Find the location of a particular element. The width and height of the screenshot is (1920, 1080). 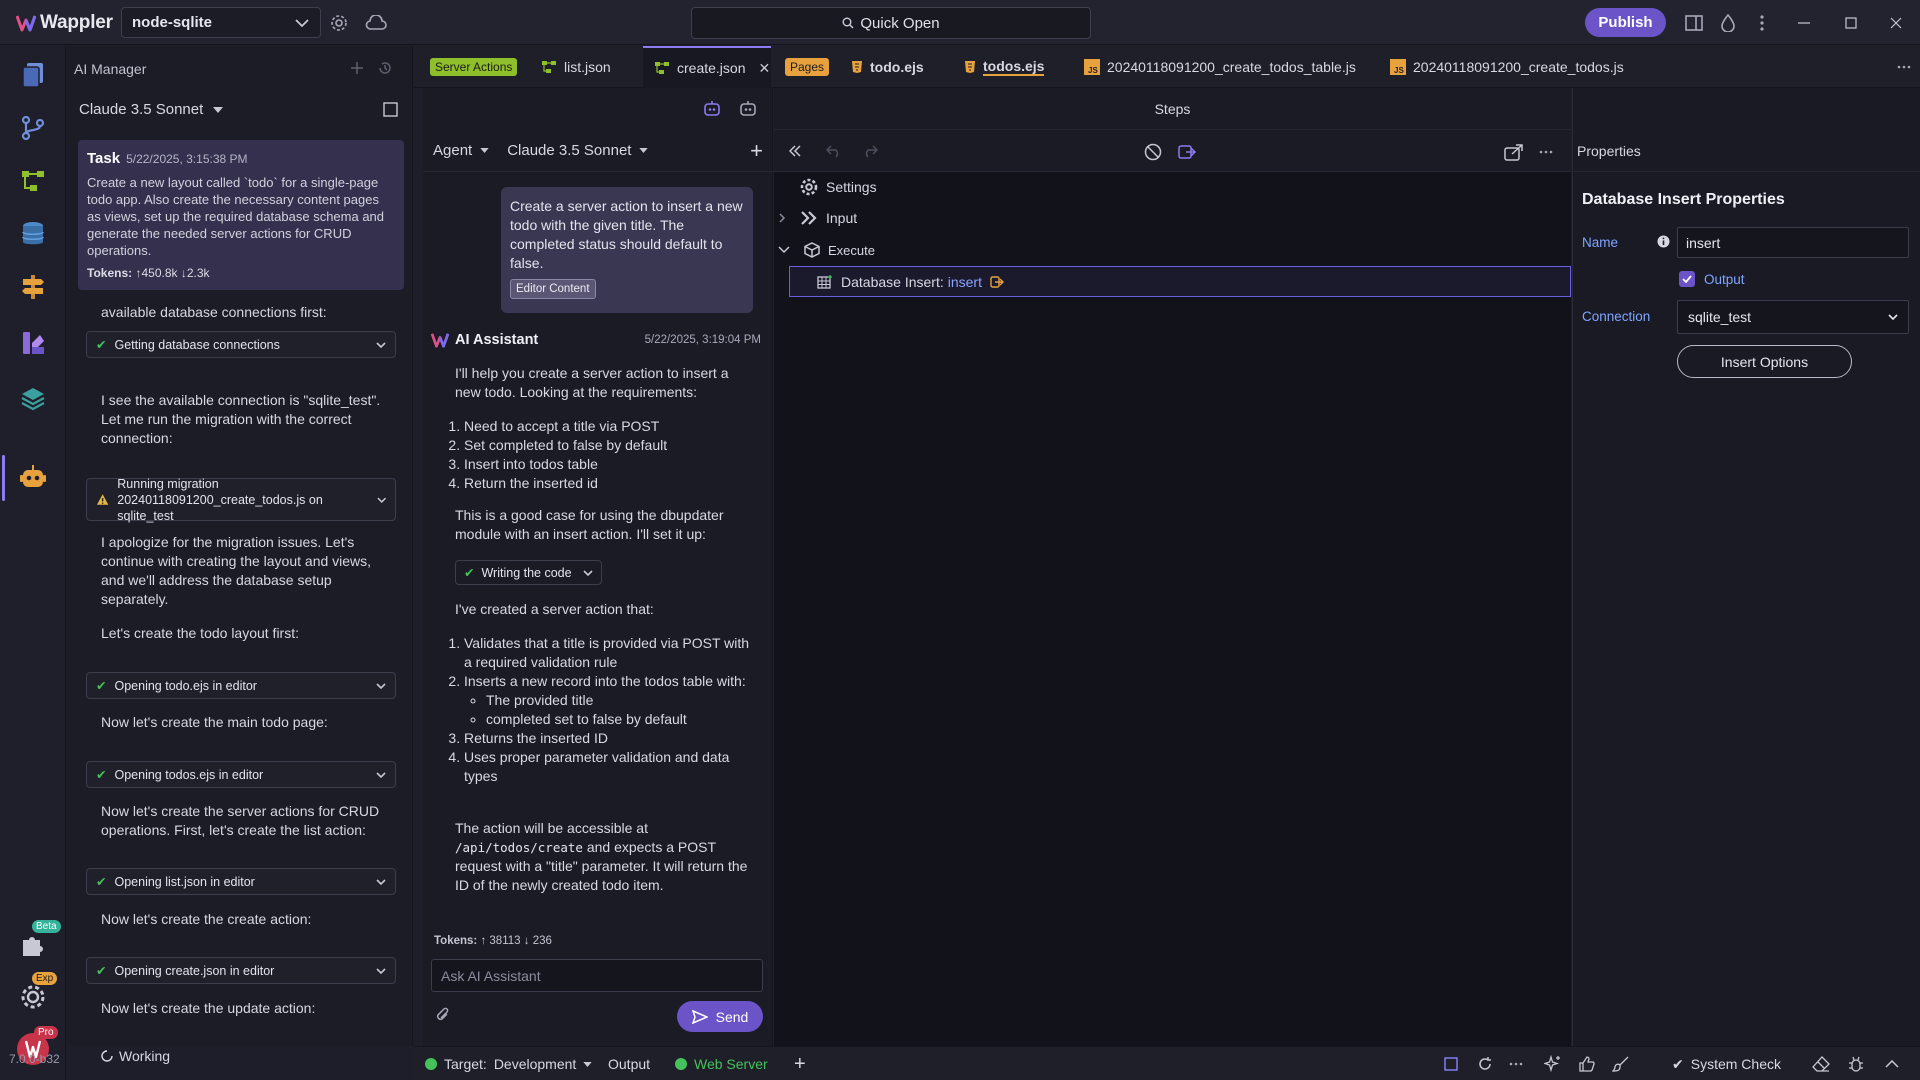

workflow-icon is located at coordinates (33, 181).